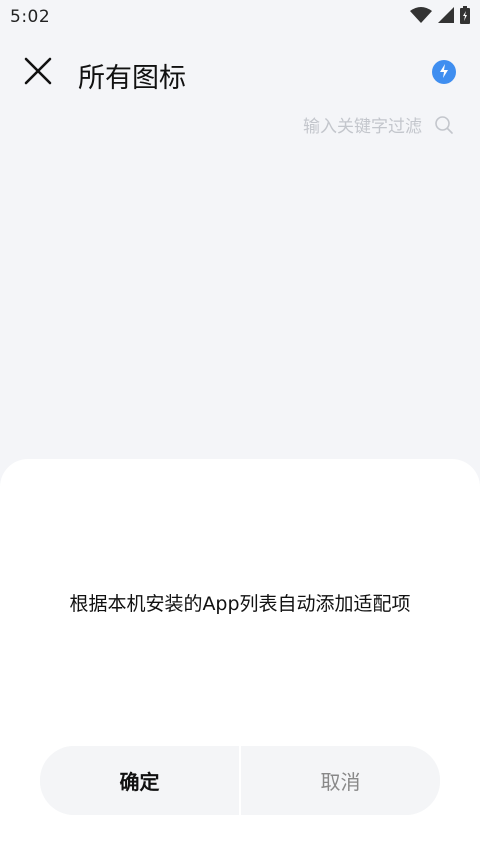 This screenshot has height=855, width=480. I want to click on search-bar, so click(363, 127).